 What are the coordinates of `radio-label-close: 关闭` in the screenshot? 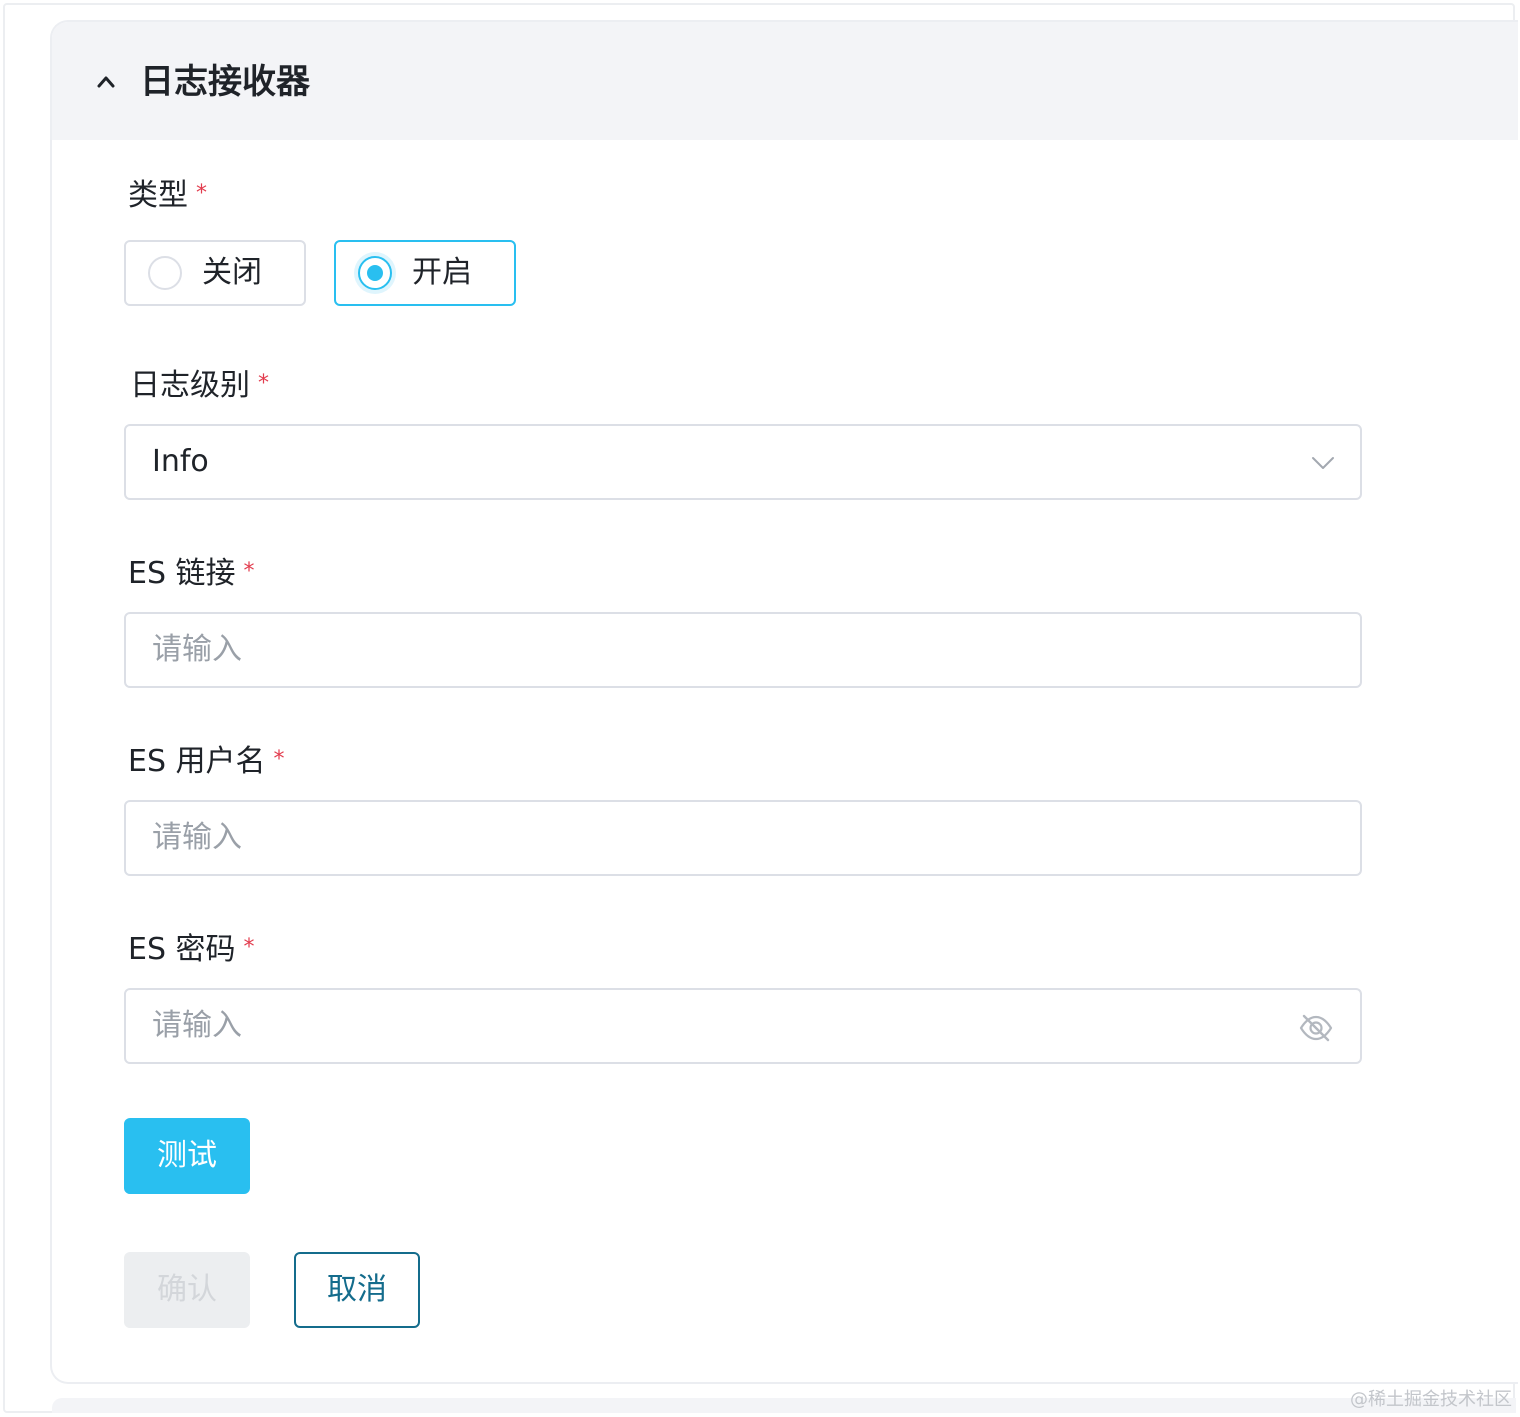 It's located at (232, 272).